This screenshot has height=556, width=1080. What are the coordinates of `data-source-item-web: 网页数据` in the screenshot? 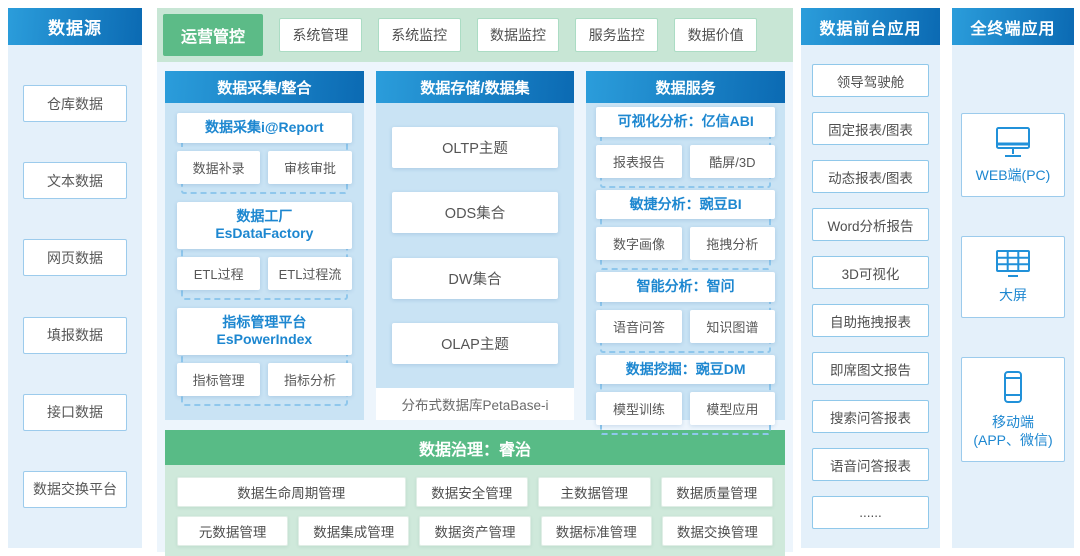 It's located at (75, 258).